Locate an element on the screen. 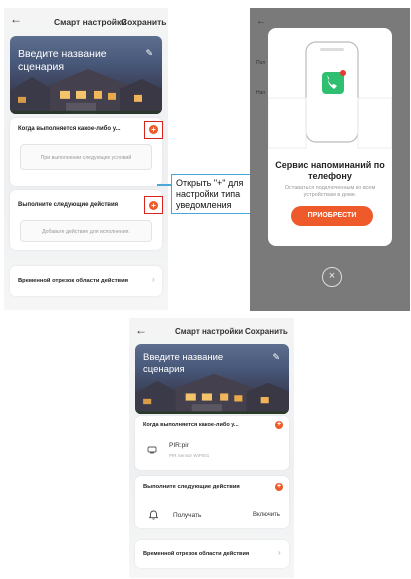 This screenshot has width=411, height=579. device-subtitle: PIR Sensor WIP001 is located at coordinates (189, 455).